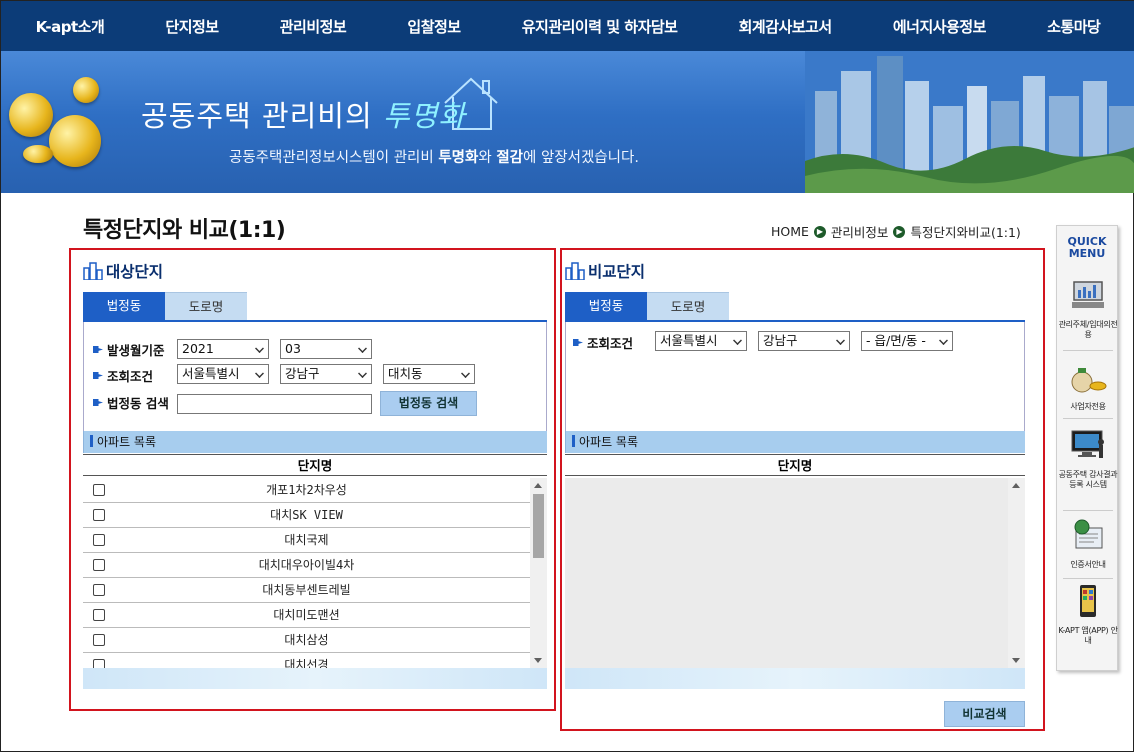  Describe the element at coordinates (70, 26) in the screenshot. I see `nav-kapt-intro: K-apt소개` at that location.